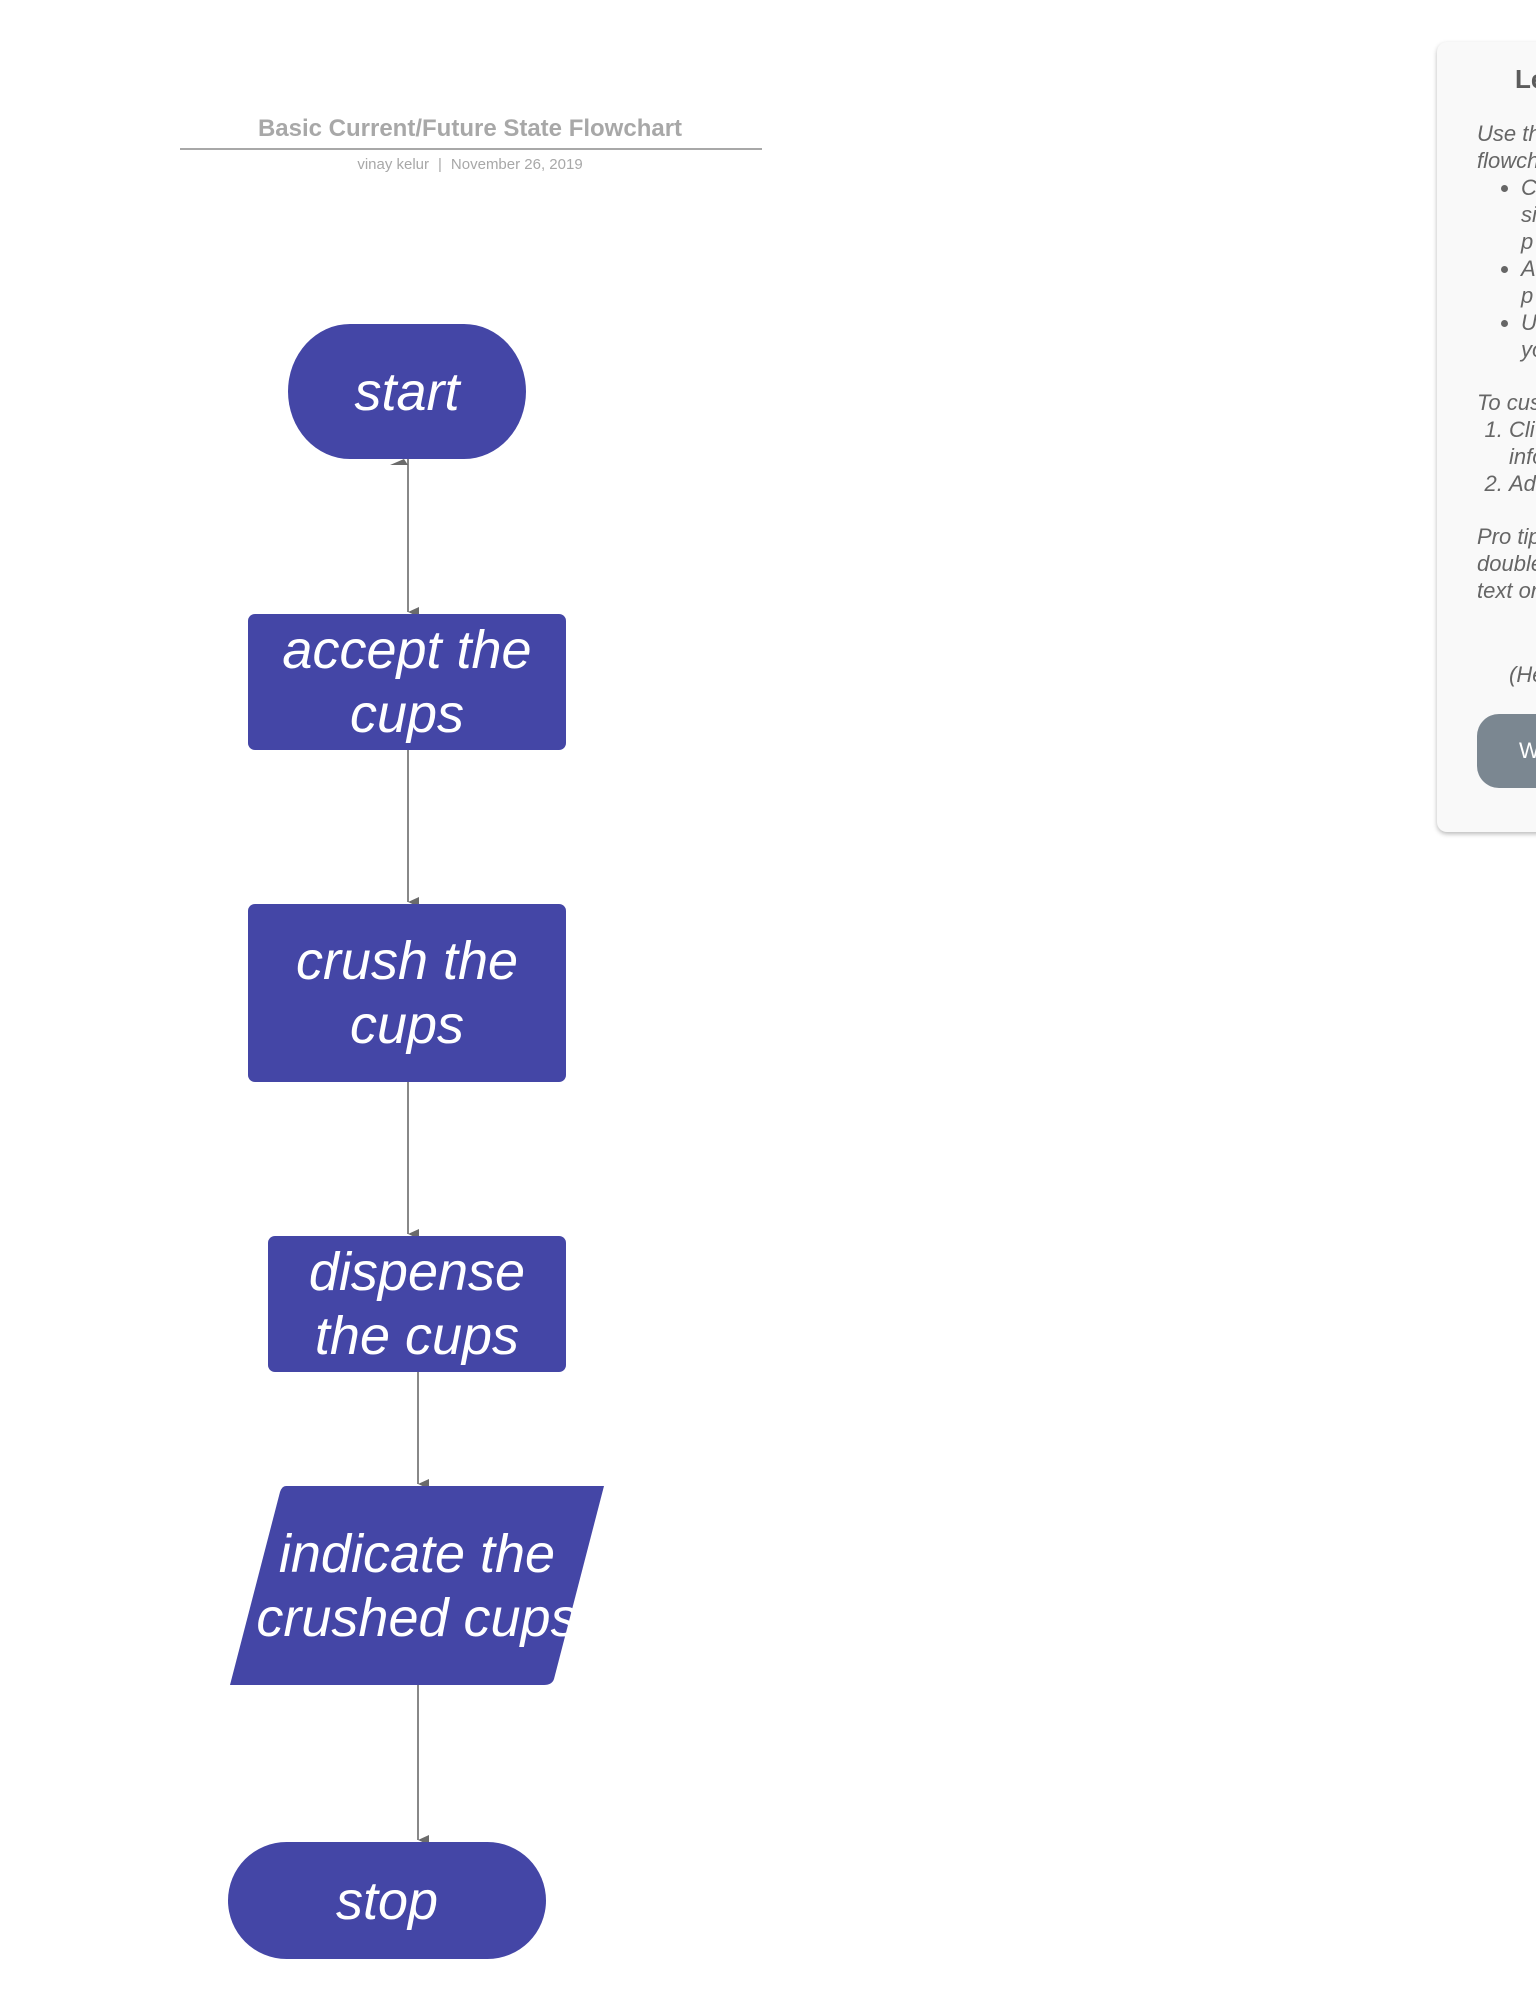  What do you see at coordinates (417, 1585) in the screenshot?
I see `flow-node-indicate` at bounding box center [417, 1585].